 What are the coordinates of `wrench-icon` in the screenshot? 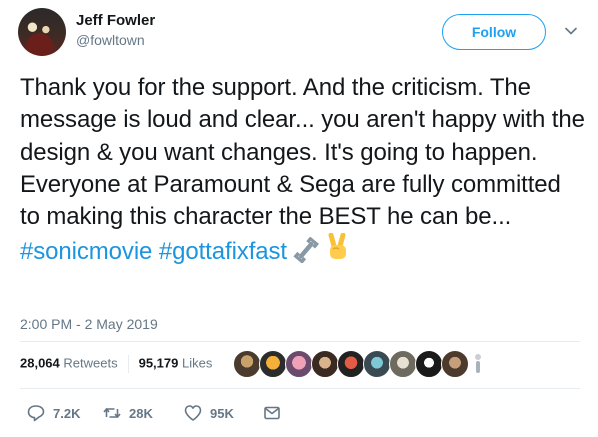 It's located at (306, 250).